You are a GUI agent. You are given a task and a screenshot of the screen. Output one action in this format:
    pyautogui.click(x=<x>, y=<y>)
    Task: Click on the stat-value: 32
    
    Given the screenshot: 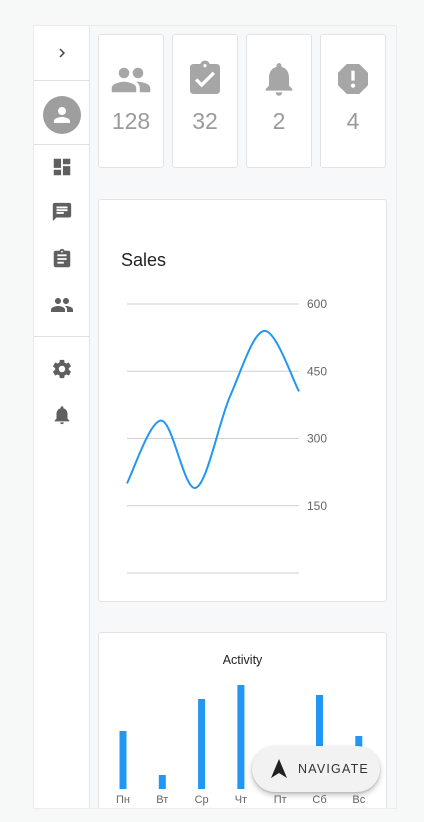 What is the action you would take?
    pyautogui.click(x=205, y=121)
    